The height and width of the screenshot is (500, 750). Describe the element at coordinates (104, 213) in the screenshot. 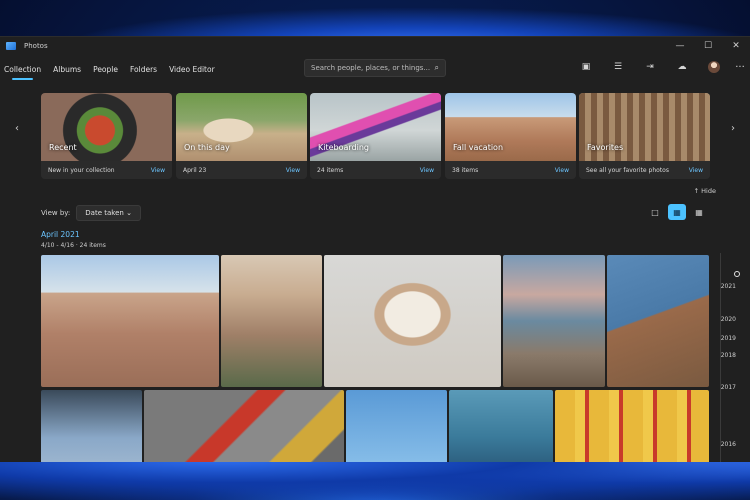

I see `view-by-value: Date taken` at that location.